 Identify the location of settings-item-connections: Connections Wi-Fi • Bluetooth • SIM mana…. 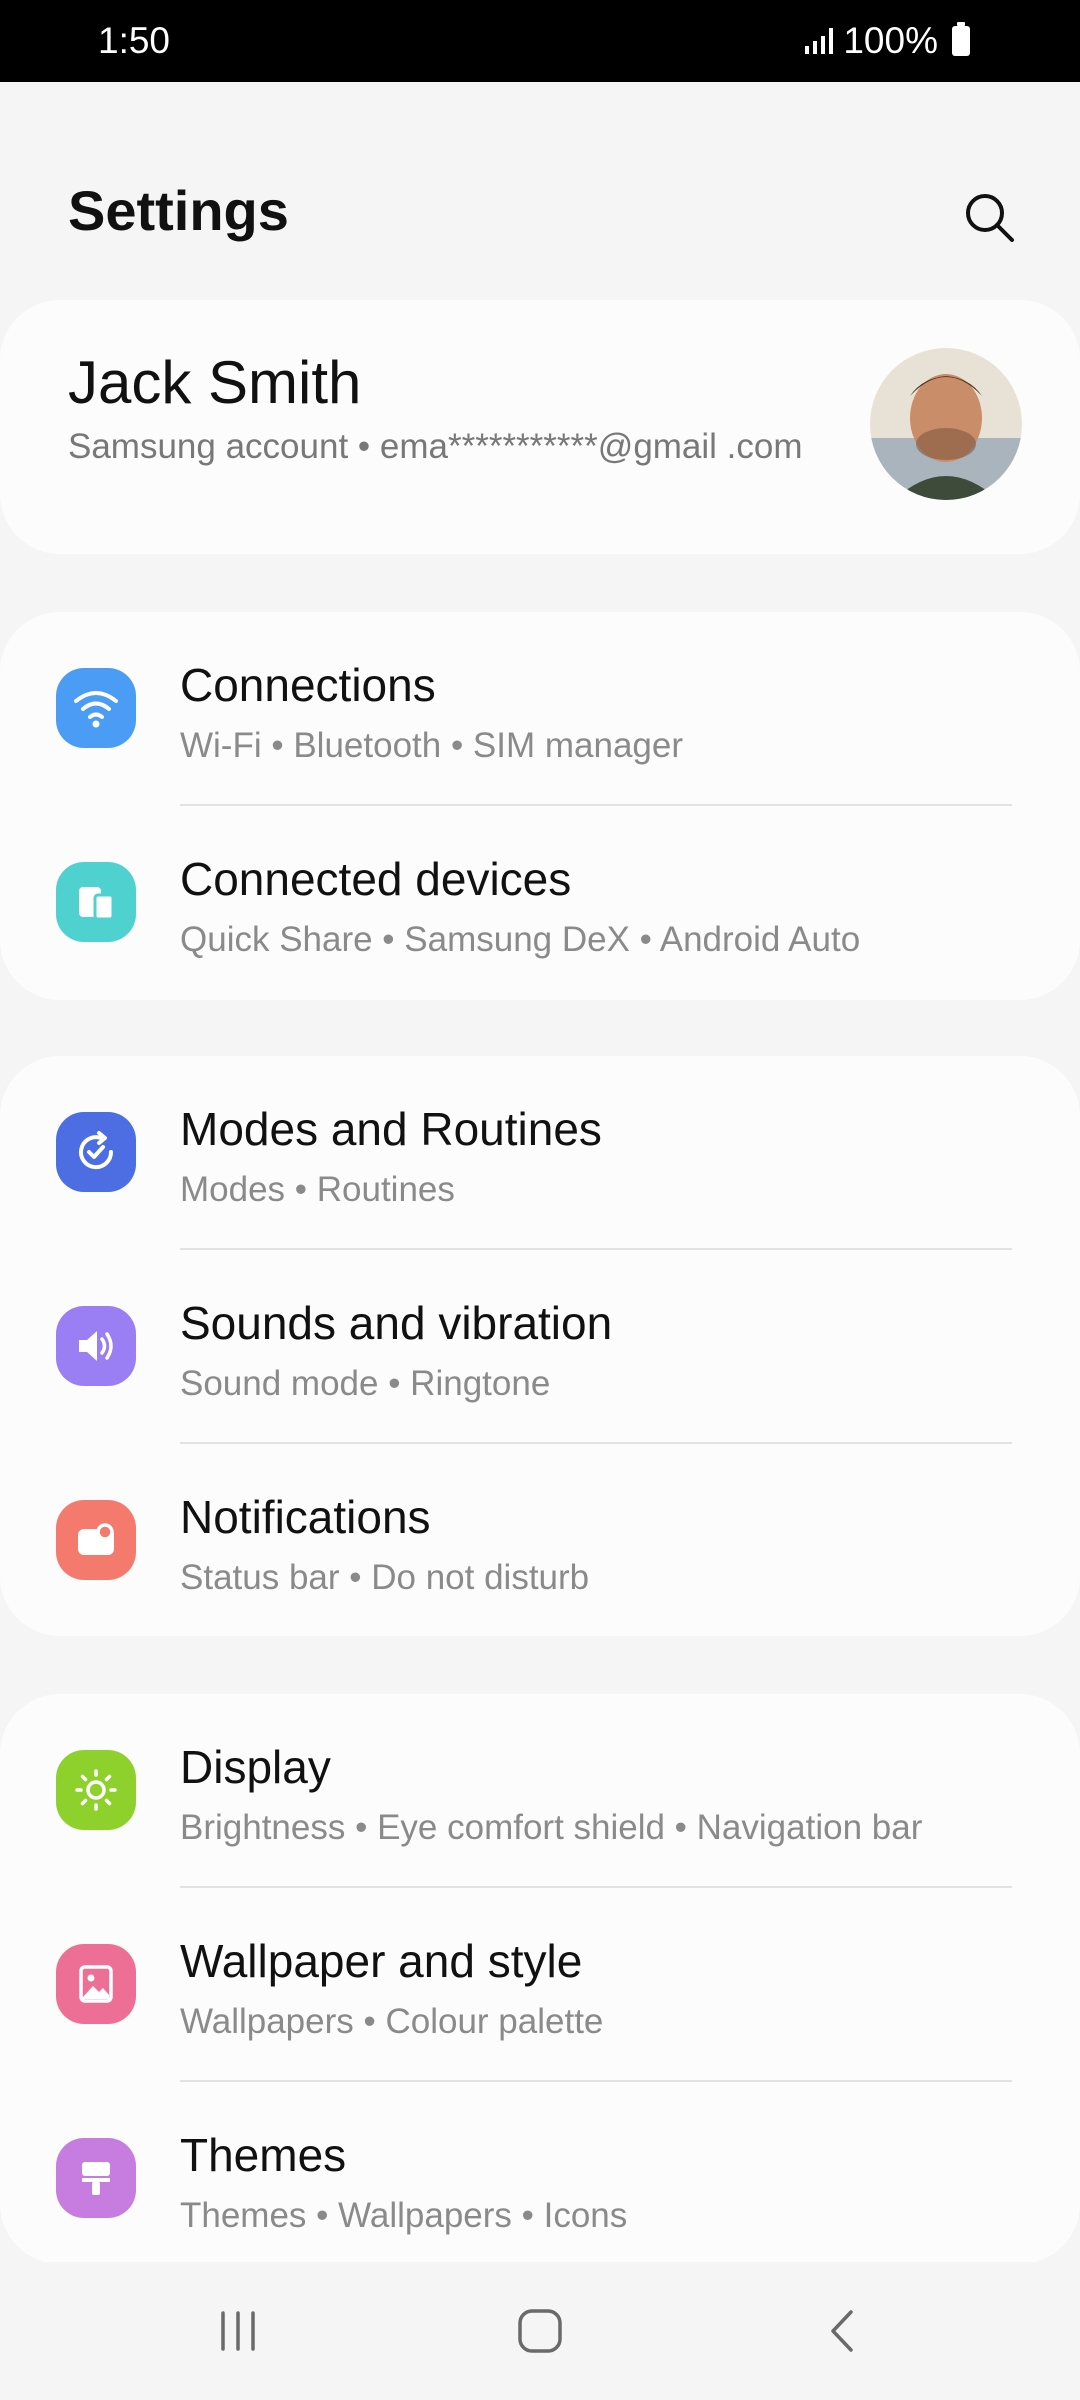
(540, 709).